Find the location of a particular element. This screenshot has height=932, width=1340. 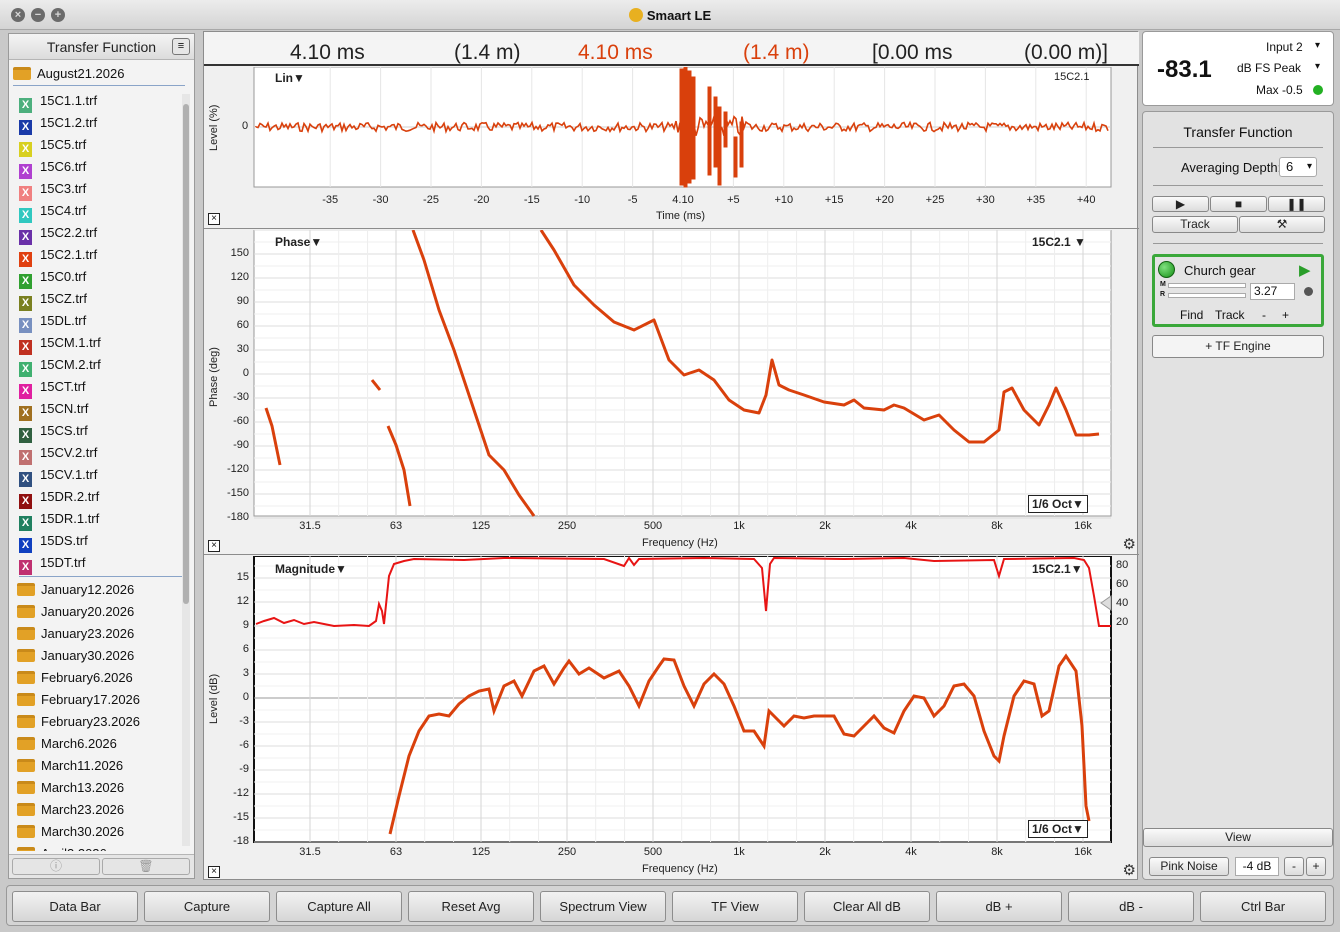

browser-scrollbar is located at coordinates (186, 470).